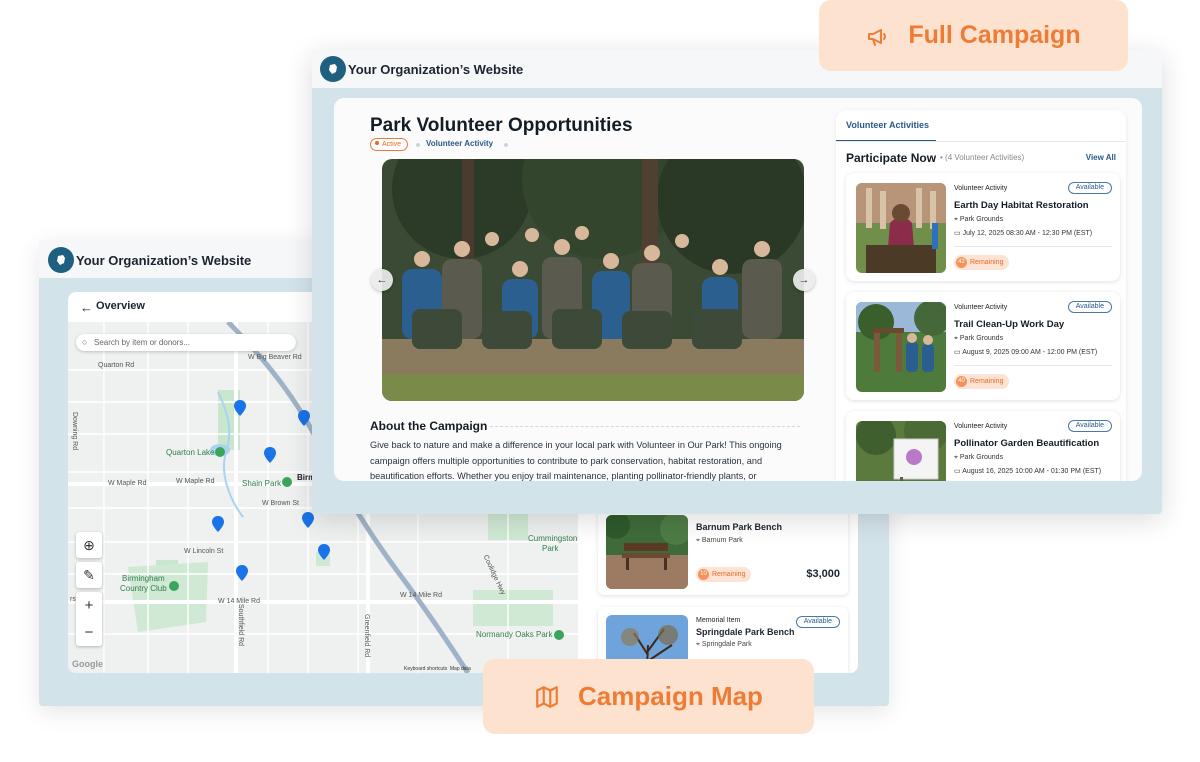 This screenshot has height=762, width=1200. I want to click on activity-title: Earth Day Habitat Restoration, so click(1021, 205).